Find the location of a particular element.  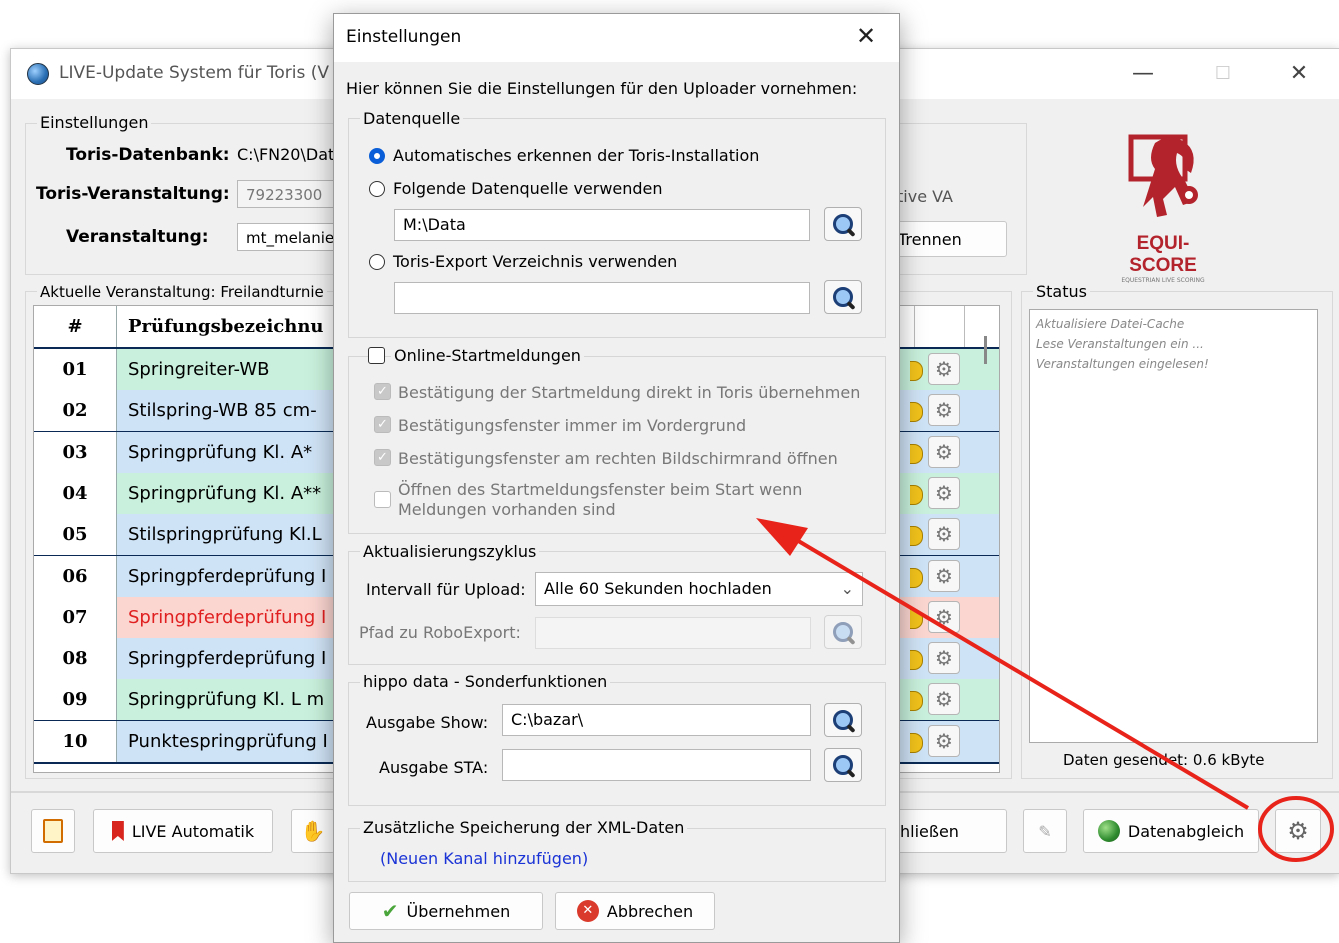

annotation-arrow-line is located at coordinates (1019, 672).